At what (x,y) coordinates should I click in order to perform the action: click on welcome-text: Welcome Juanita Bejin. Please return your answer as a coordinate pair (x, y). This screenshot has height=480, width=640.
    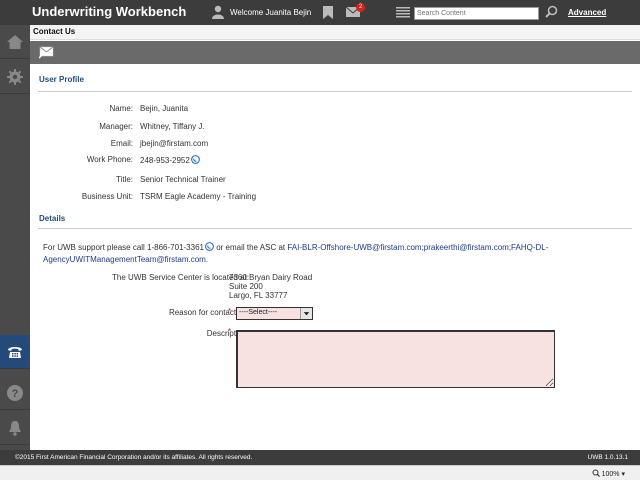
    Looking at the image, I should click on (271, 12).